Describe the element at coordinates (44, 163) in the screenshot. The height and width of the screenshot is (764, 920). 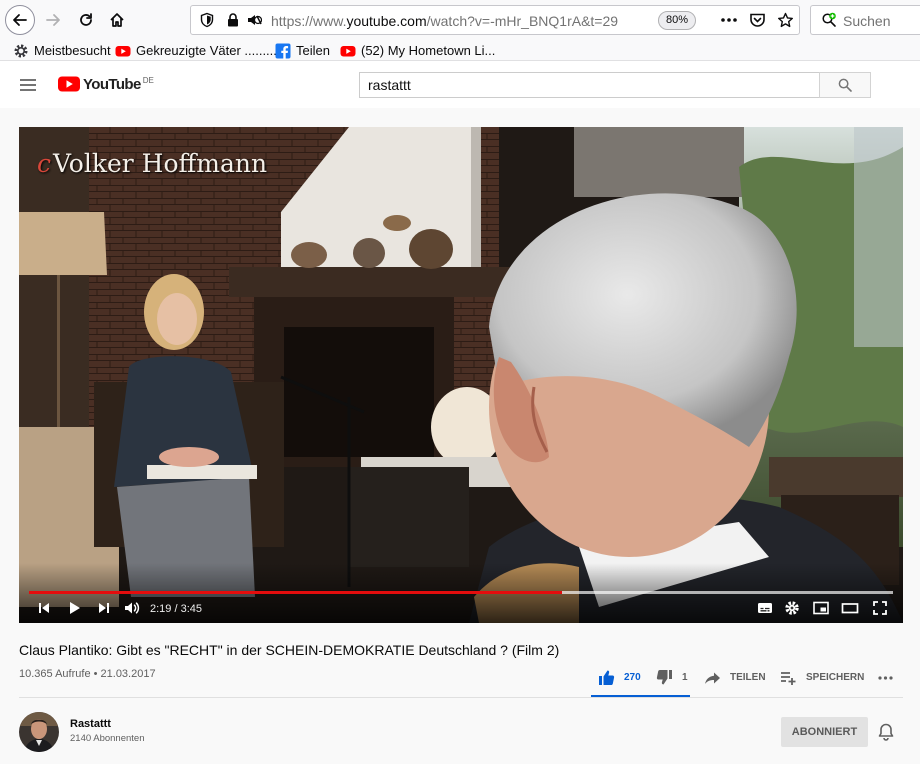
I see `watermark-logo: c` at that location.